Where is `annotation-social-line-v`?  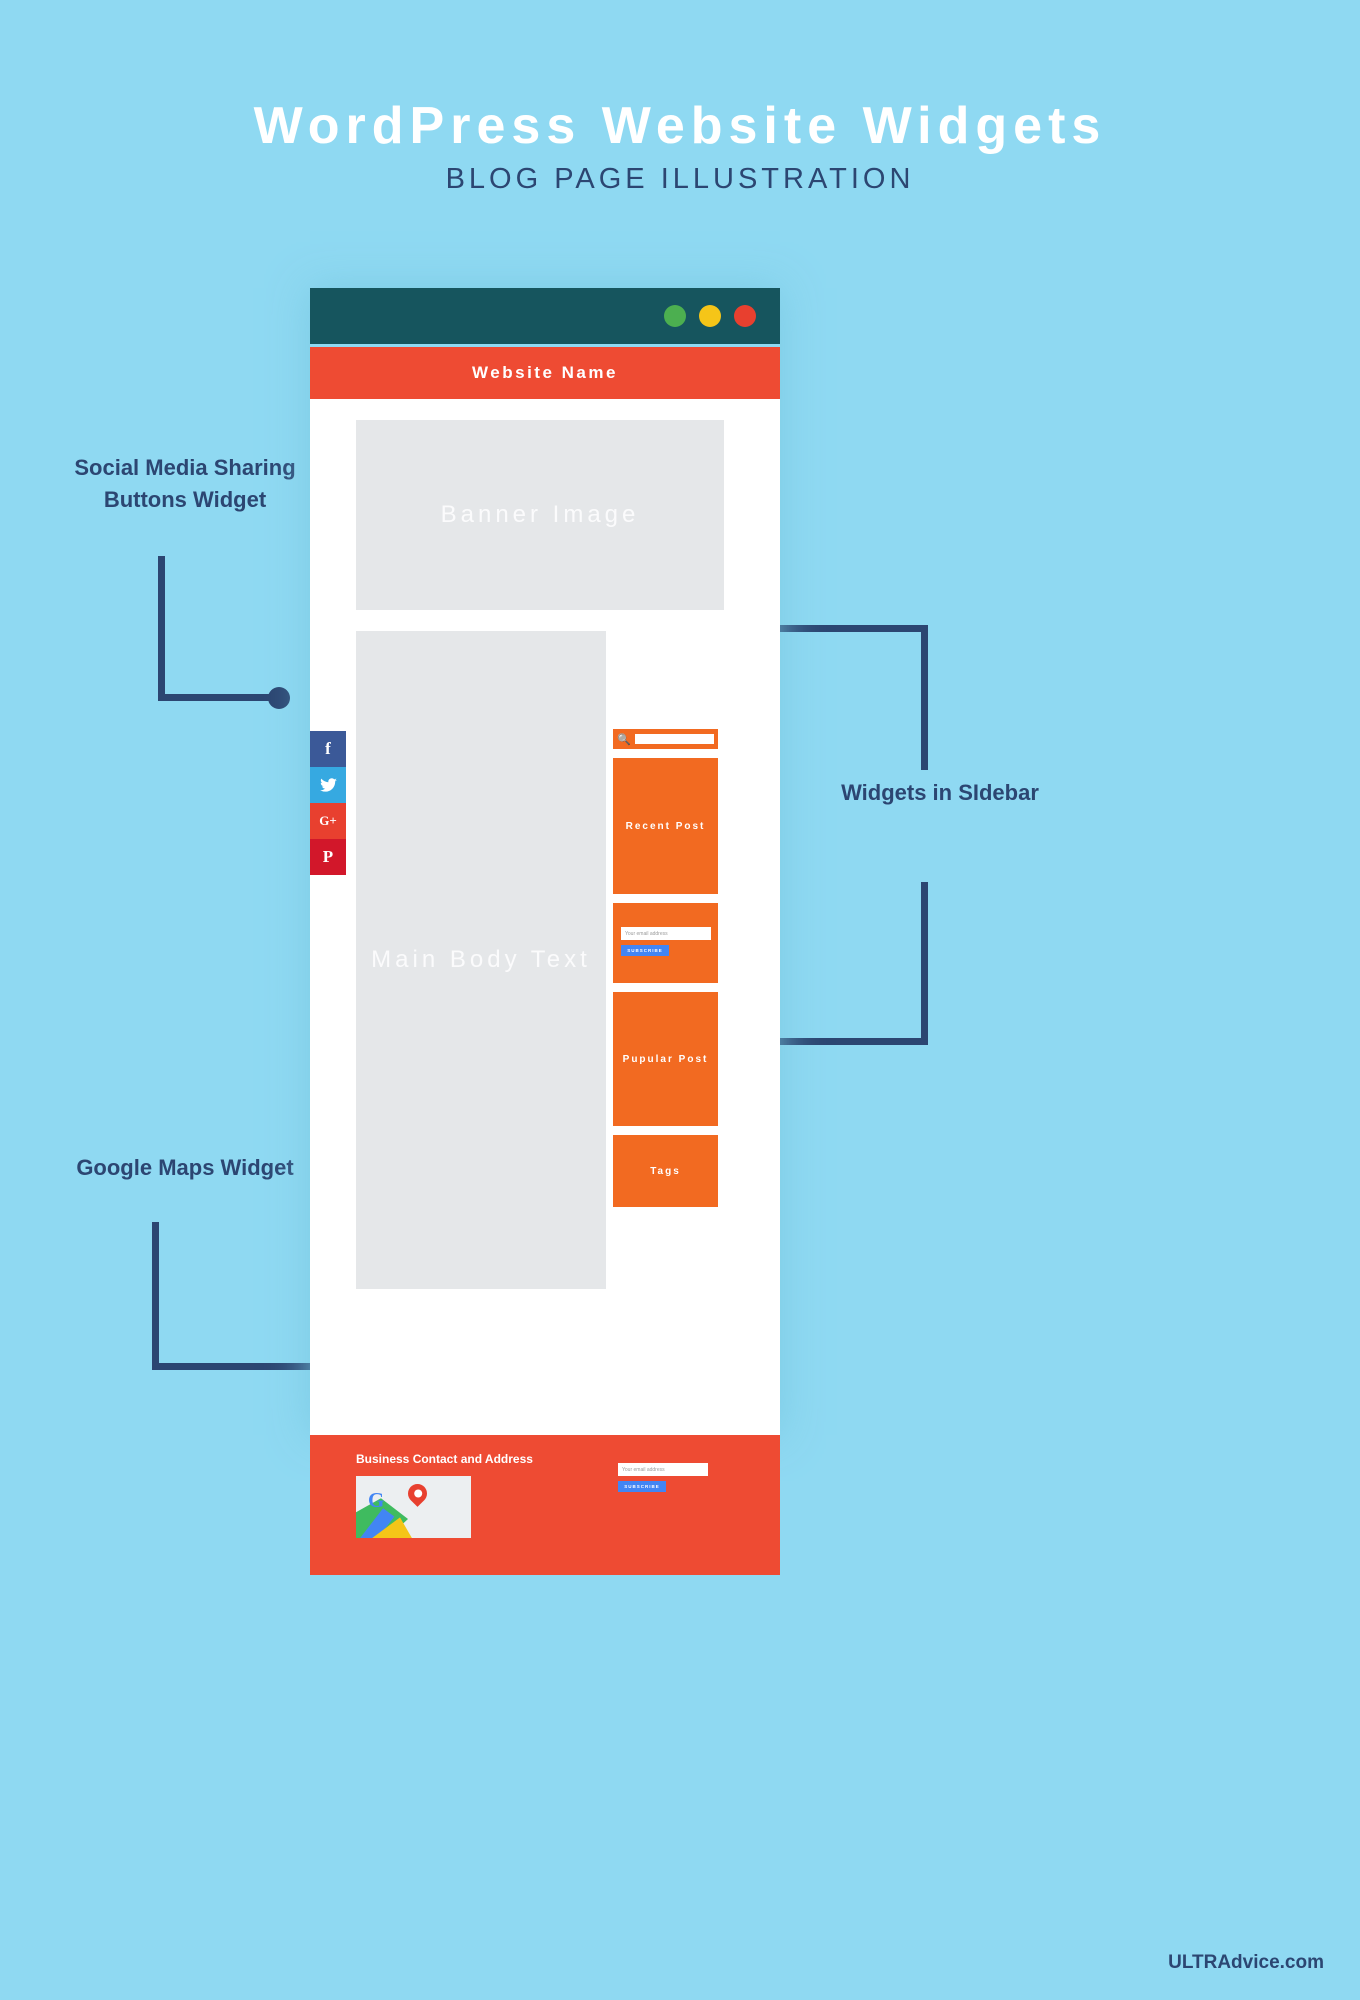 annotation-social-line-v is located at coordinates (161, 628).